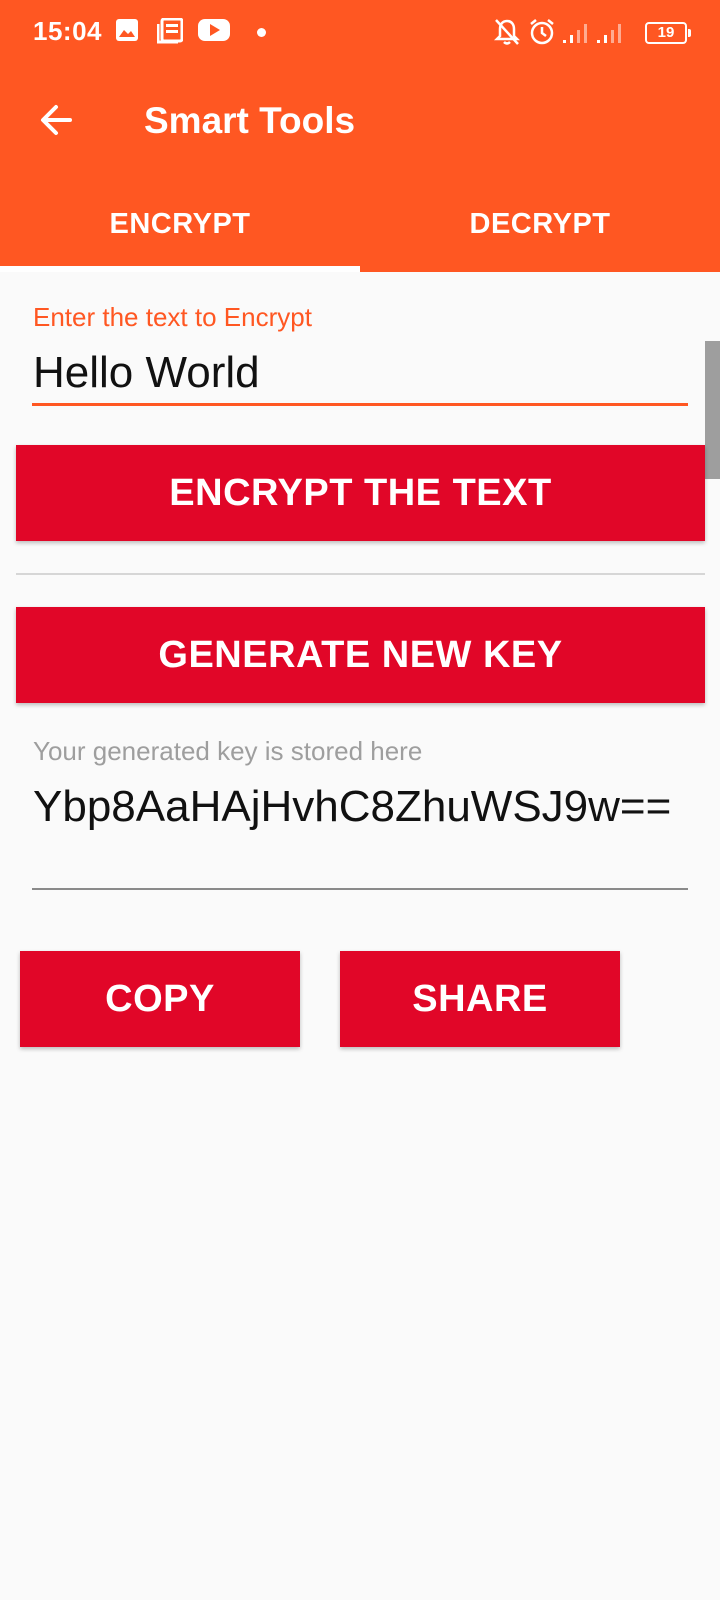 This screenshot has width=720, height=1600. Describe the element at coordinates (360, 404) in the screenshot. I see `encrypt-input-underline` at that location.